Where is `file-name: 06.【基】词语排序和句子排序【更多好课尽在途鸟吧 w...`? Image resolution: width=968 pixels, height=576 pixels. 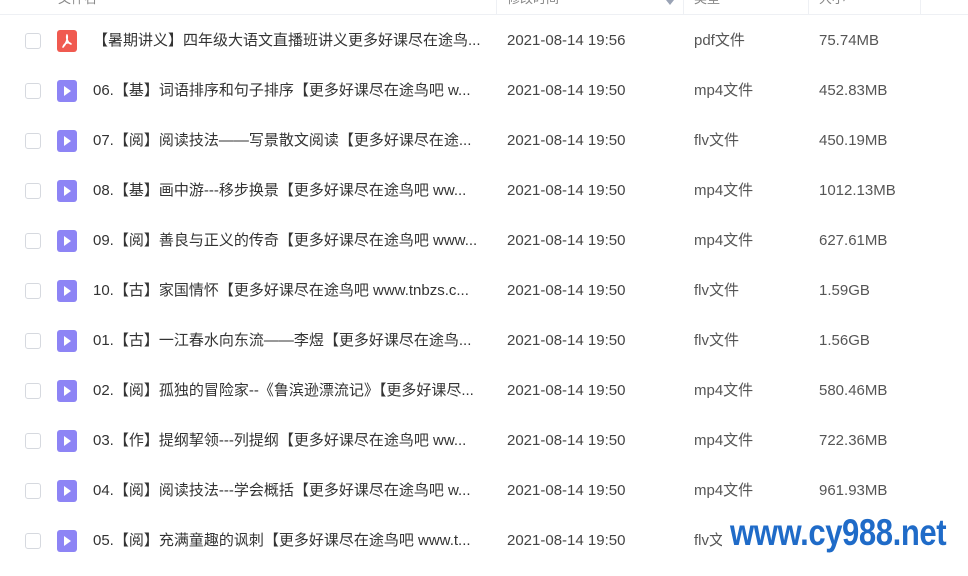 file-name: 06.【基】词语排序和句子排序【更多好课尽在途鸟吧 w... is located at coordinates (289, 91).